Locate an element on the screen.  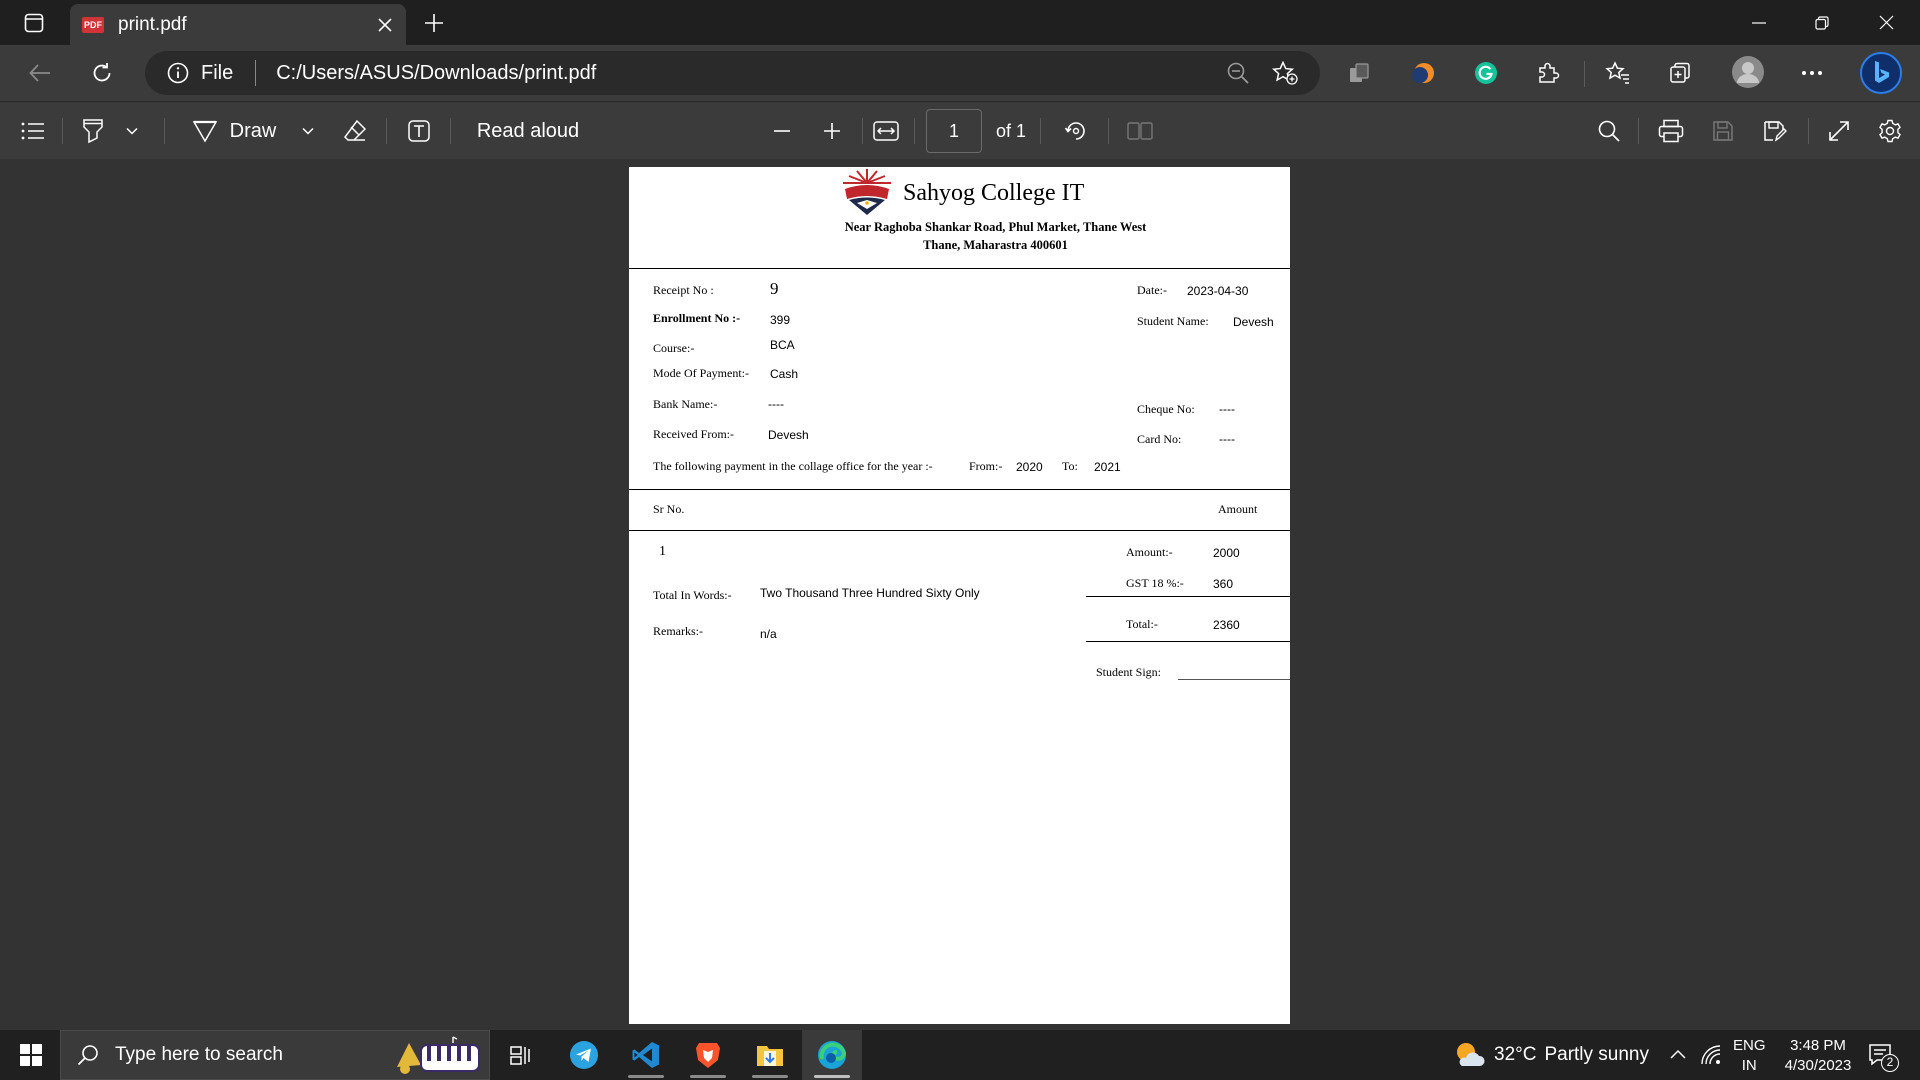
amount-label: Amount:- is located at coordinates (1149, 552).